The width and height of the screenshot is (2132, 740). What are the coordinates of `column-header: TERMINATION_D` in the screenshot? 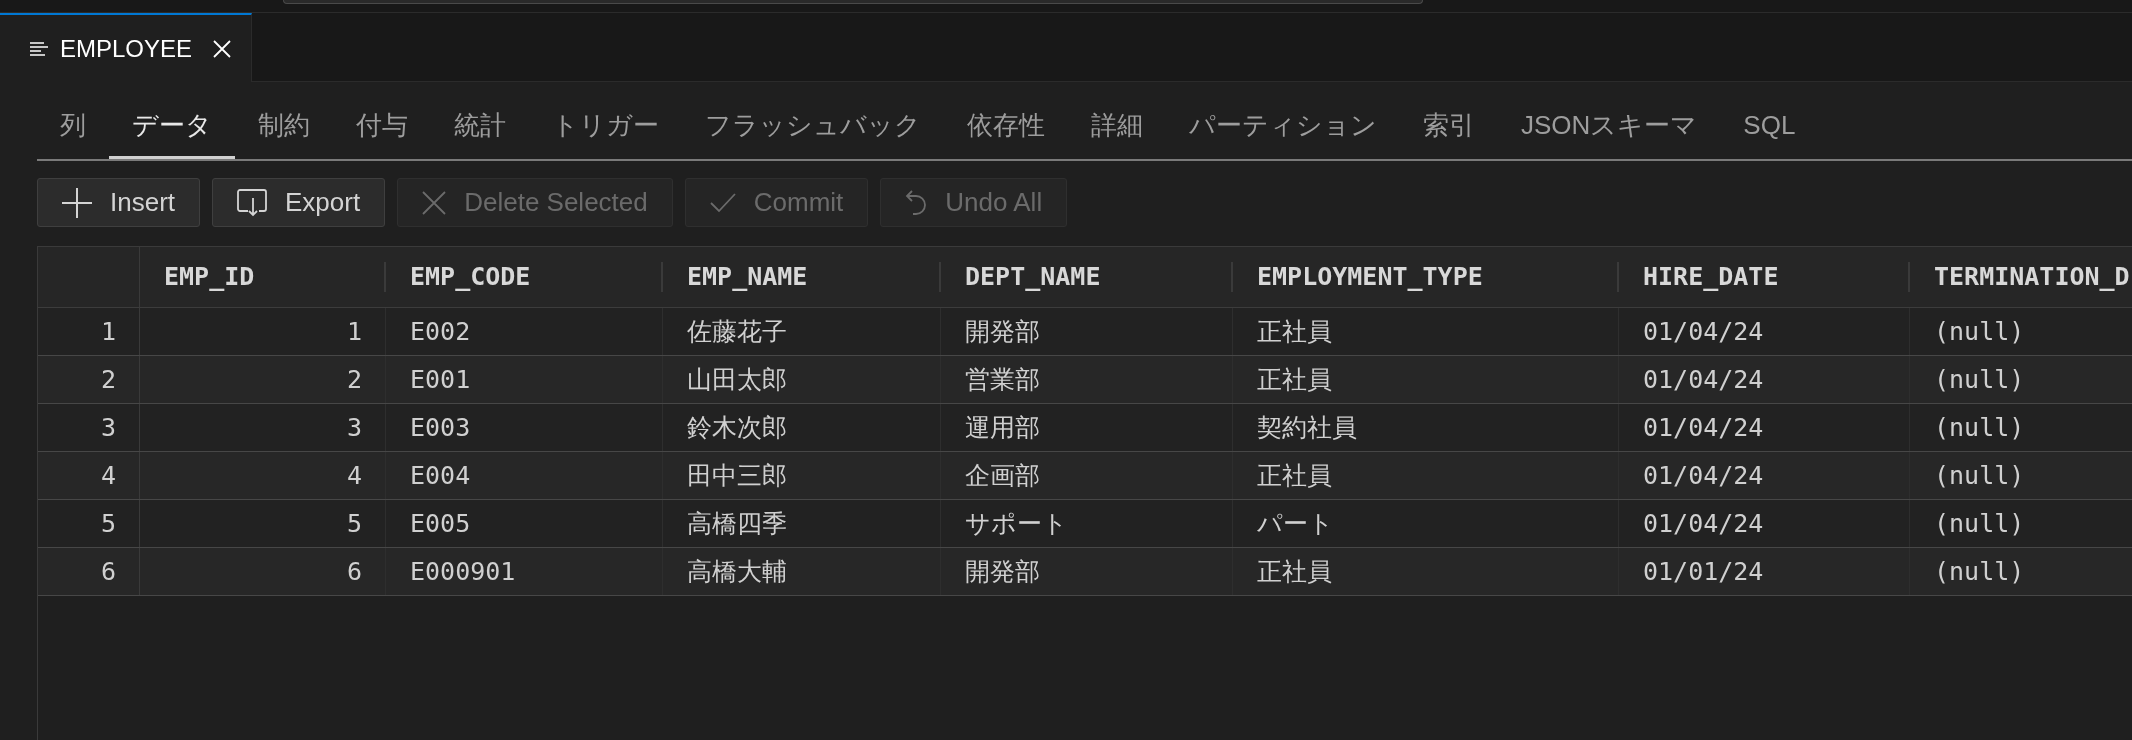 It's located at (2032, 277).